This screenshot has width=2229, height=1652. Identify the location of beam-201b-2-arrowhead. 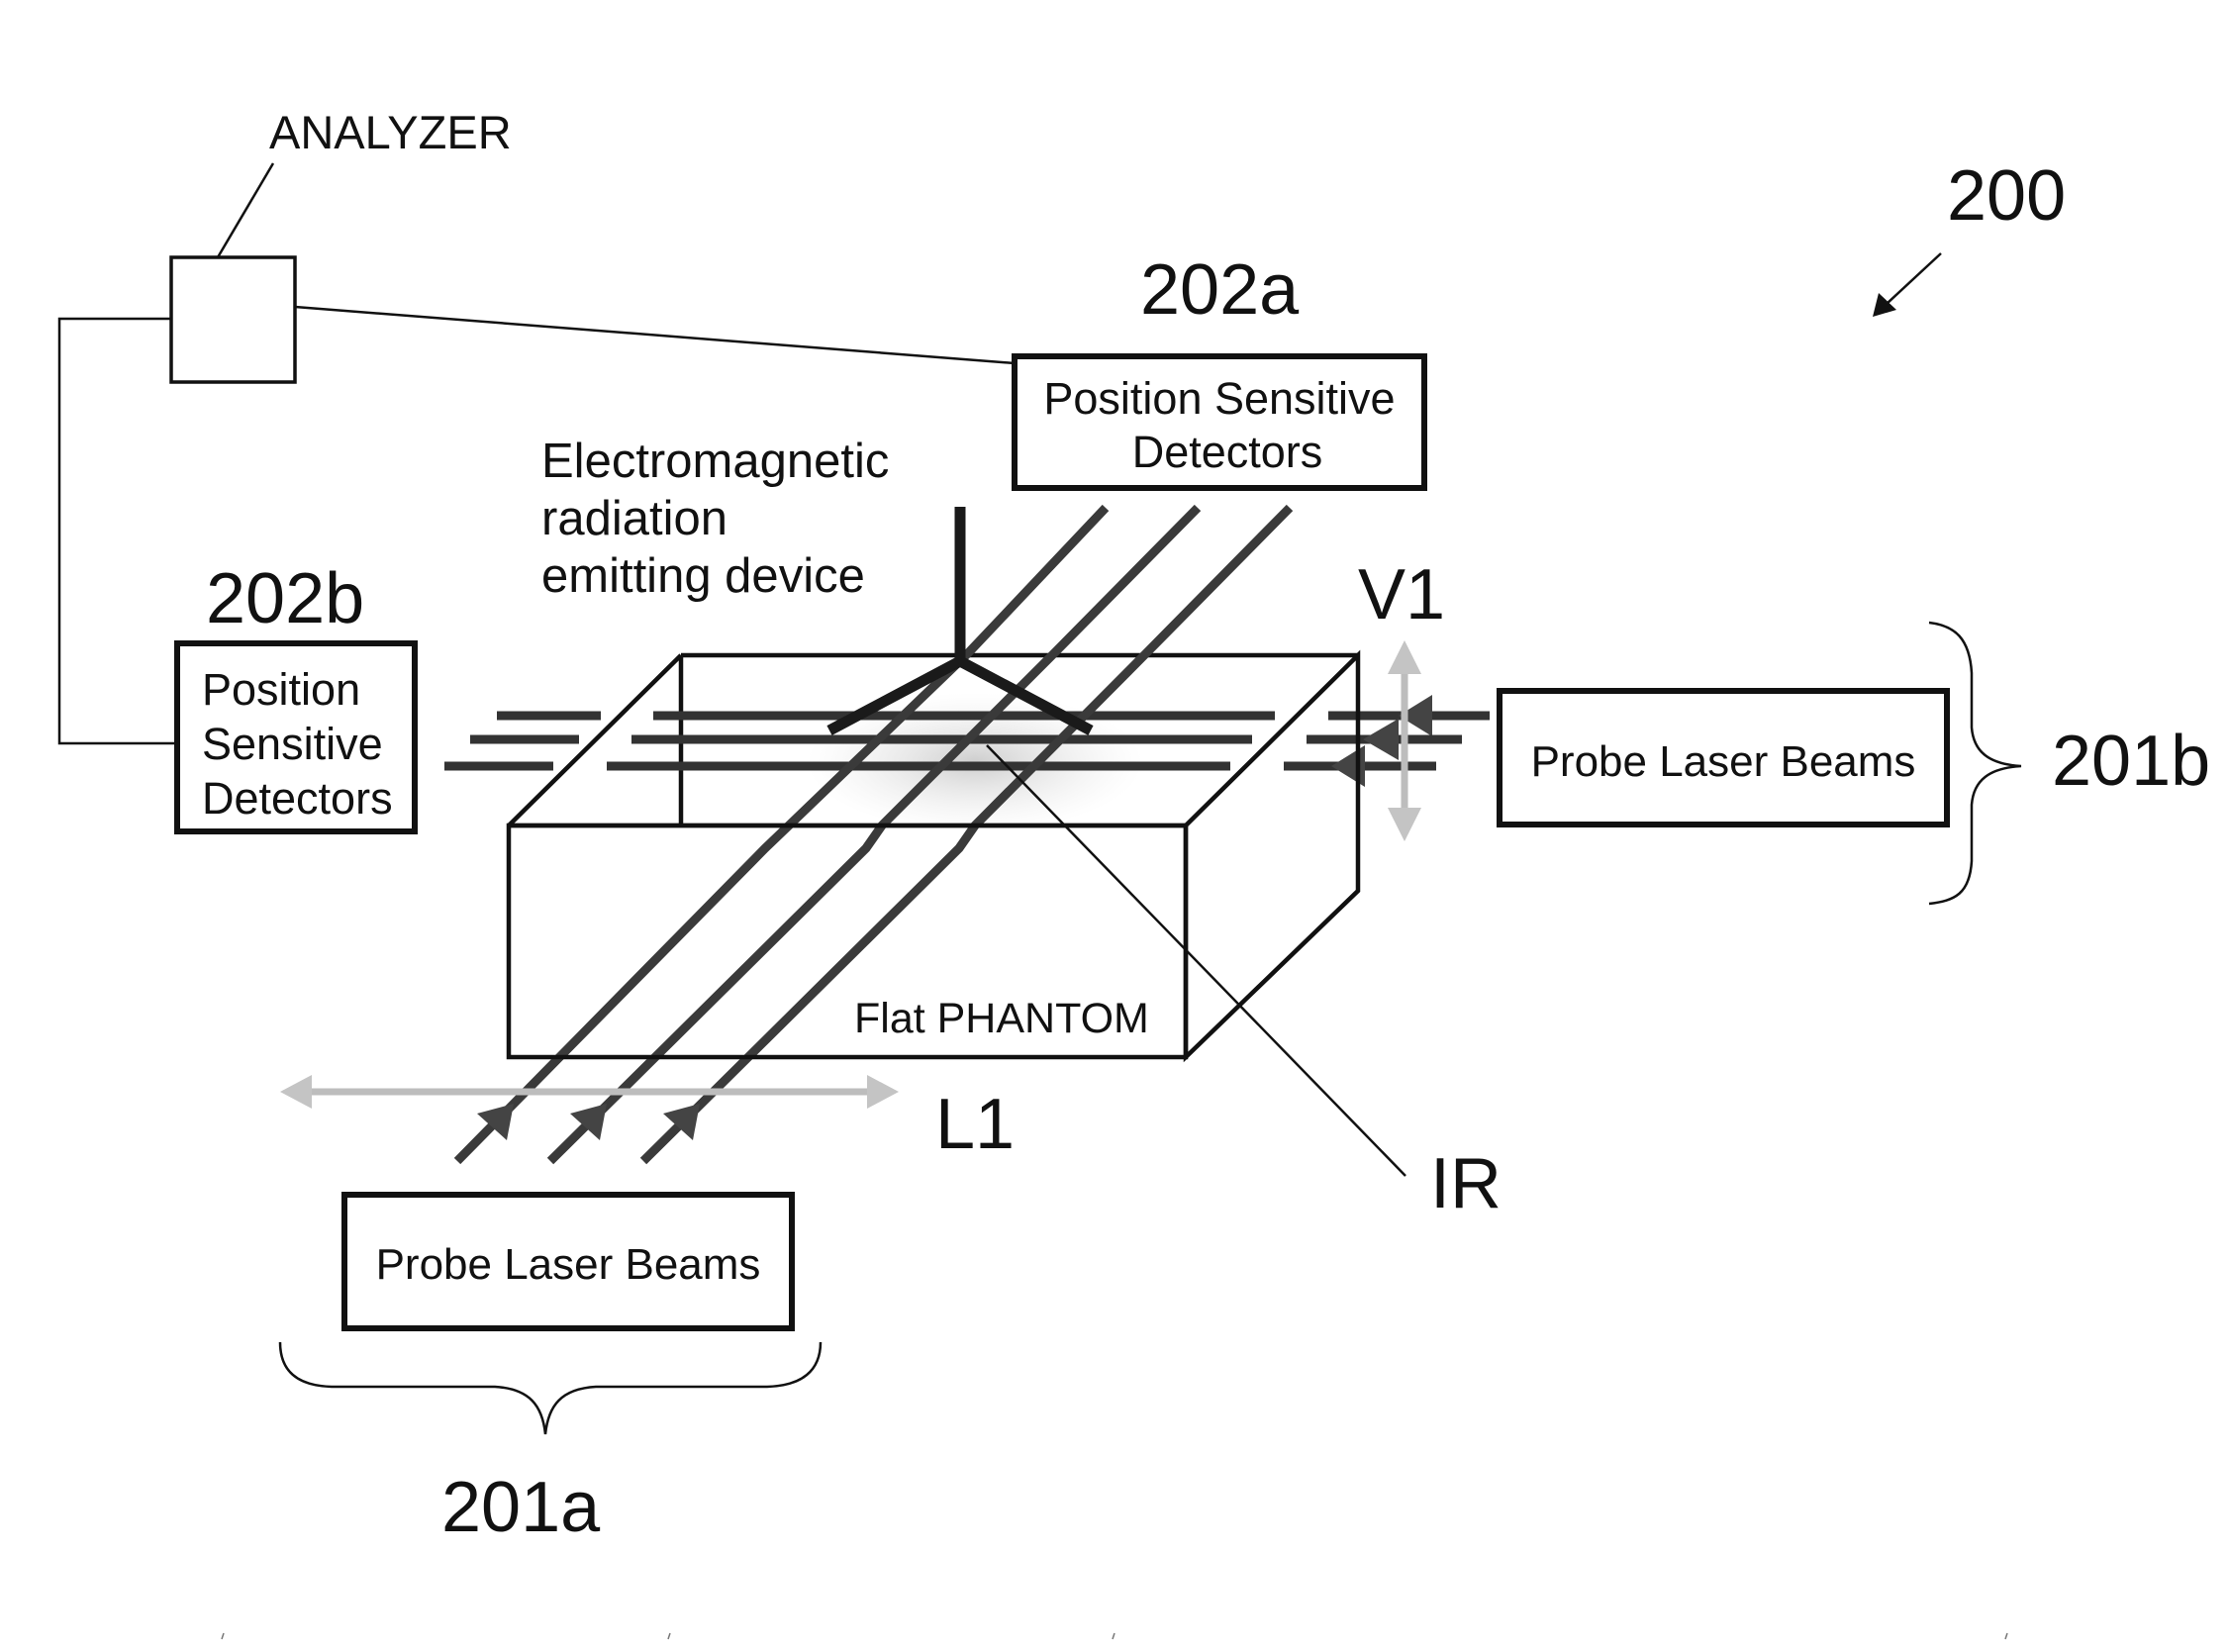
(1381, 739).